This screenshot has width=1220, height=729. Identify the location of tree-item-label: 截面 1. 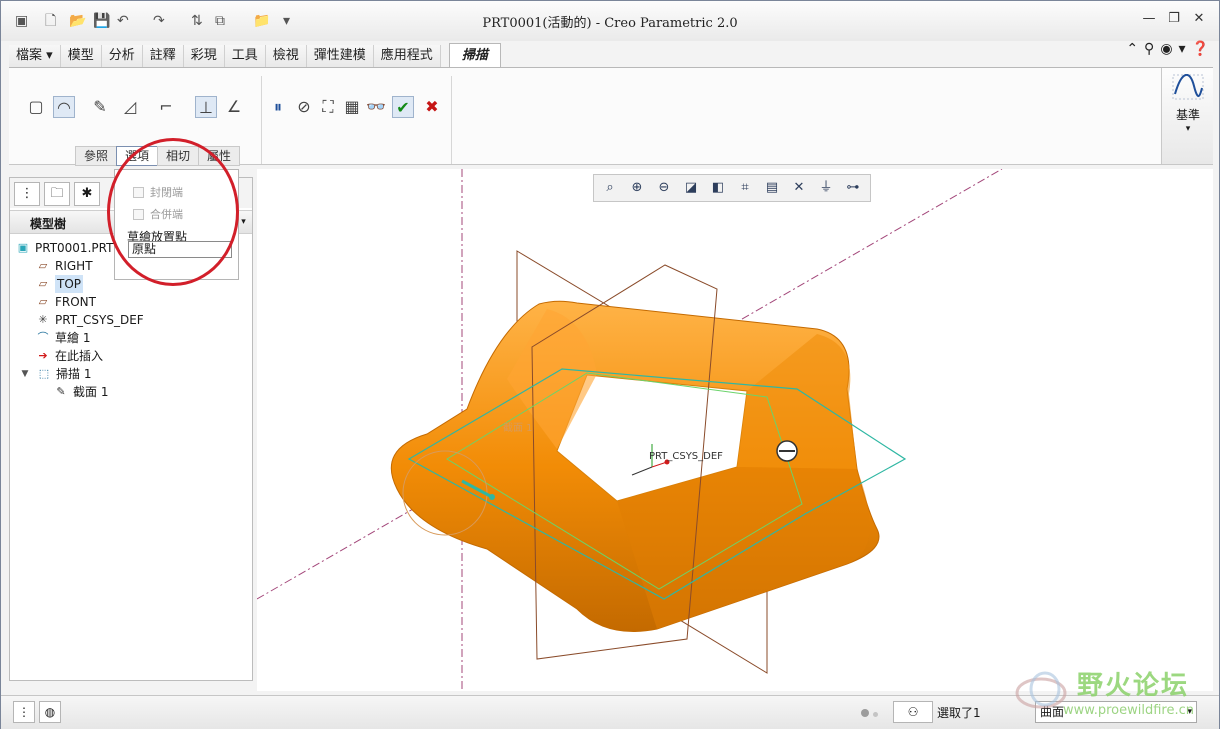
(91, 392).